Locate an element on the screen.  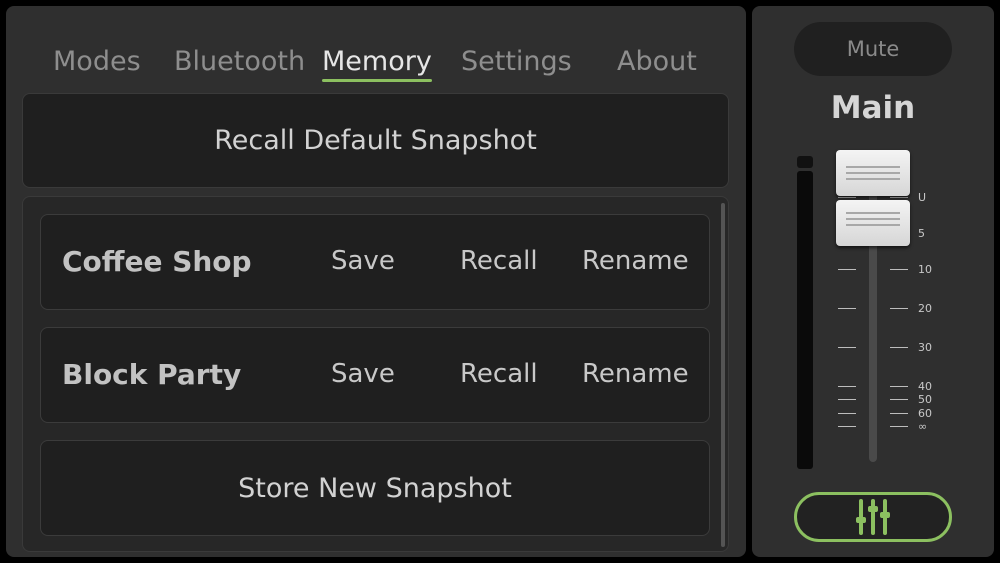
scale-label: 30 is located at coordinates (925, 347).